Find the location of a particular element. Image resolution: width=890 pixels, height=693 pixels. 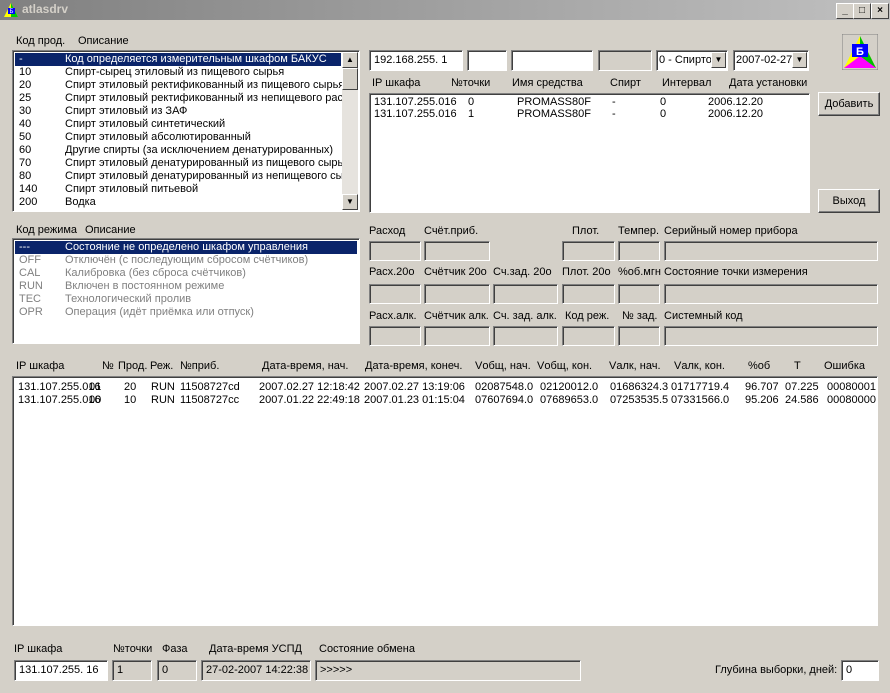

column-header: %об is located at coordinates (759, 366).